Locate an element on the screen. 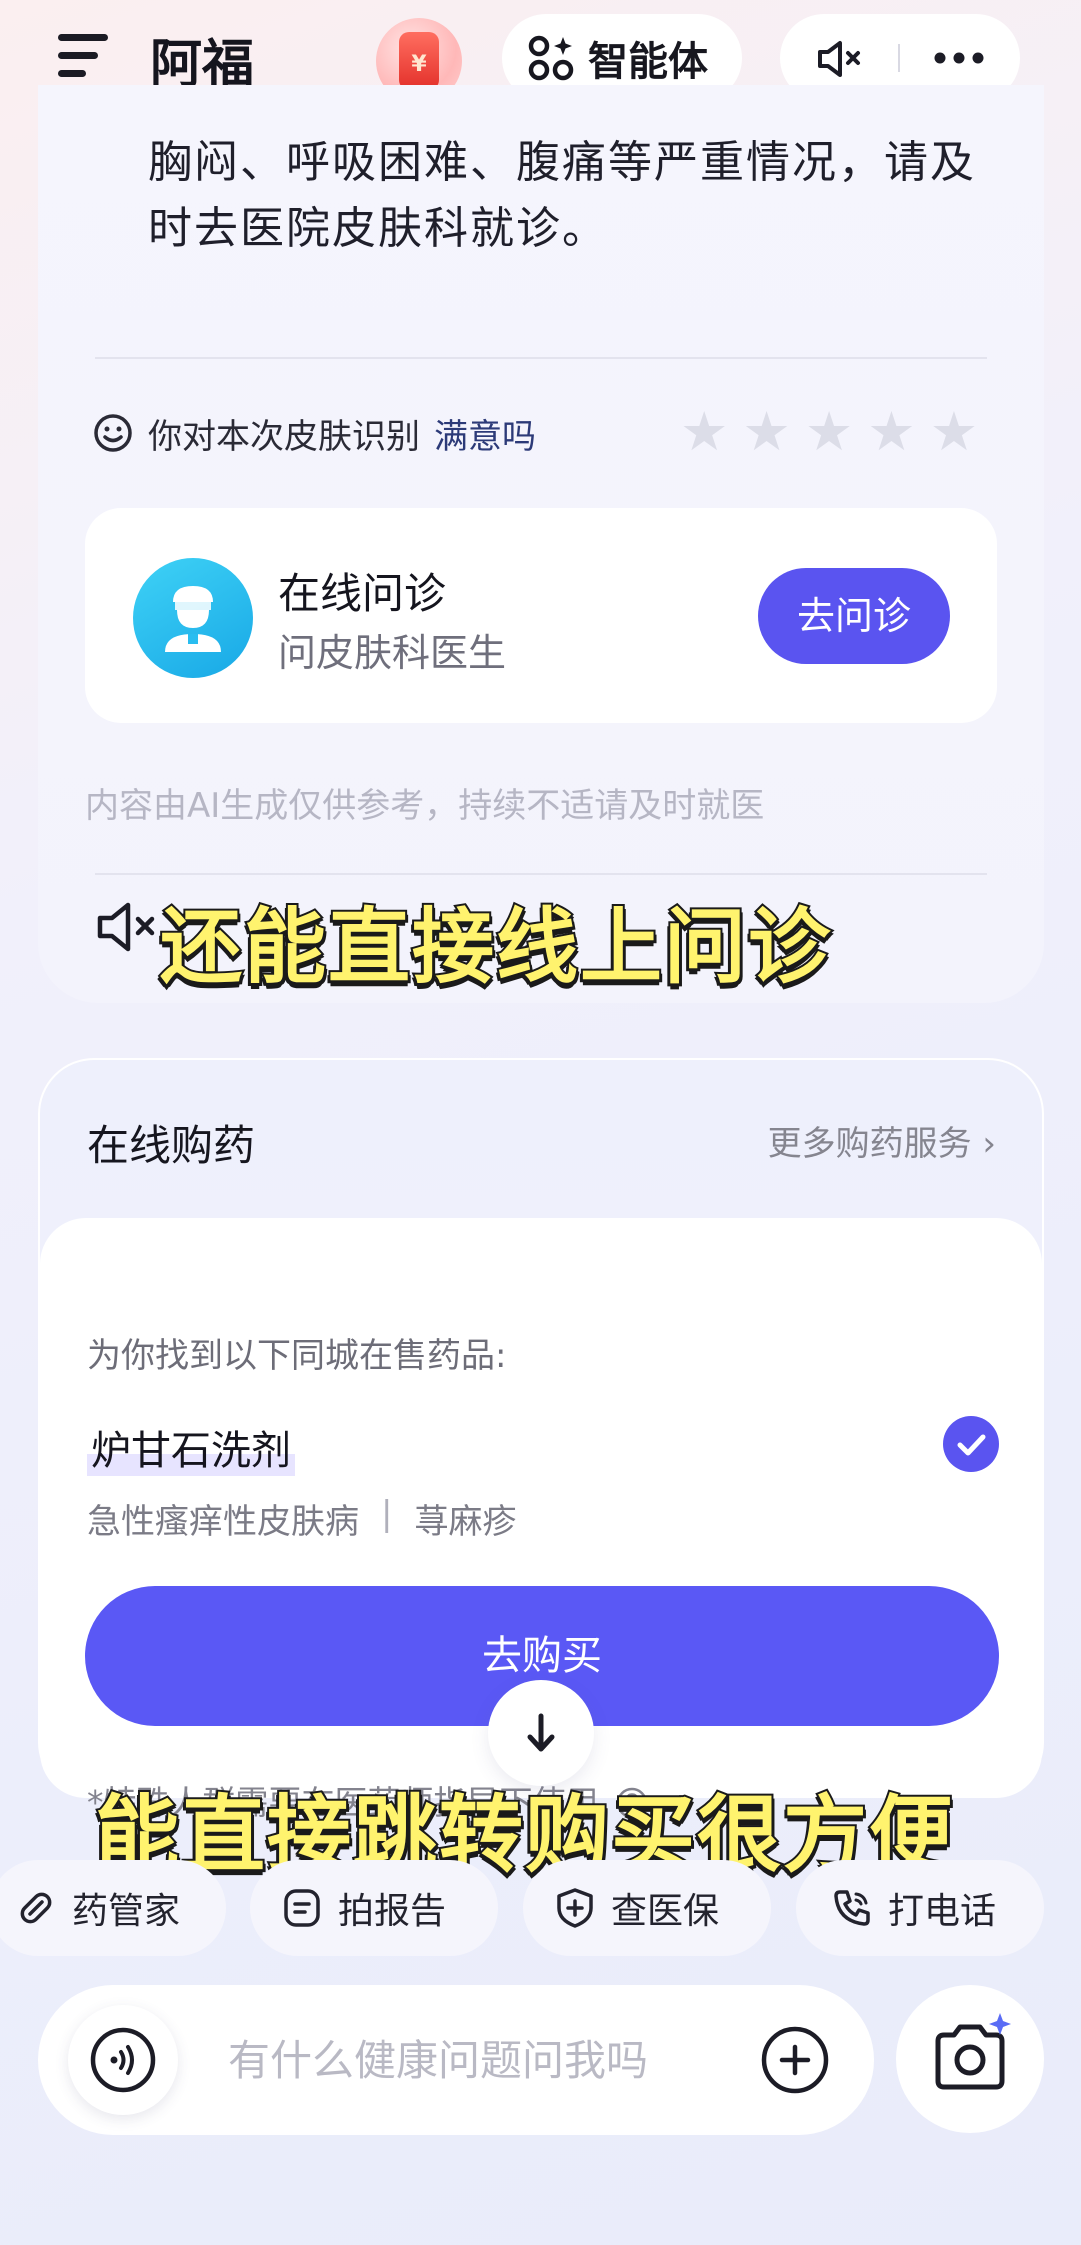 This screenshot has height=2245, width=1081. rating-stars: ★ ★ ★ ★ ★ is located at coordinates (829, 432).